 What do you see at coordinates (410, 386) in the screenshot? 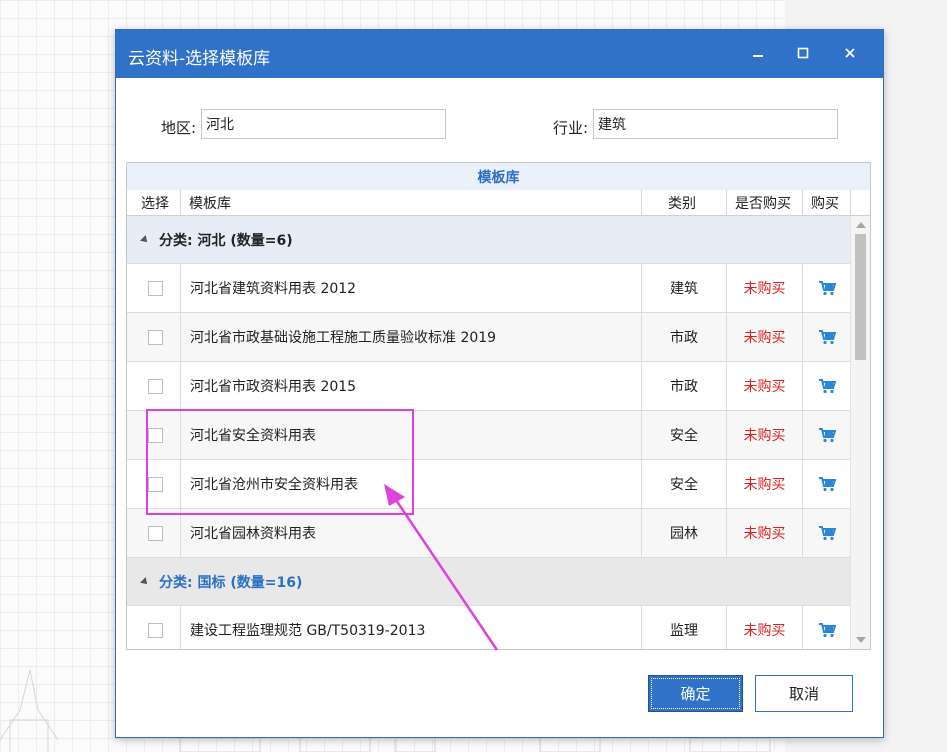
I see `row-name: 河北省市政资料用表 2015` at bounding box center [410, 386].